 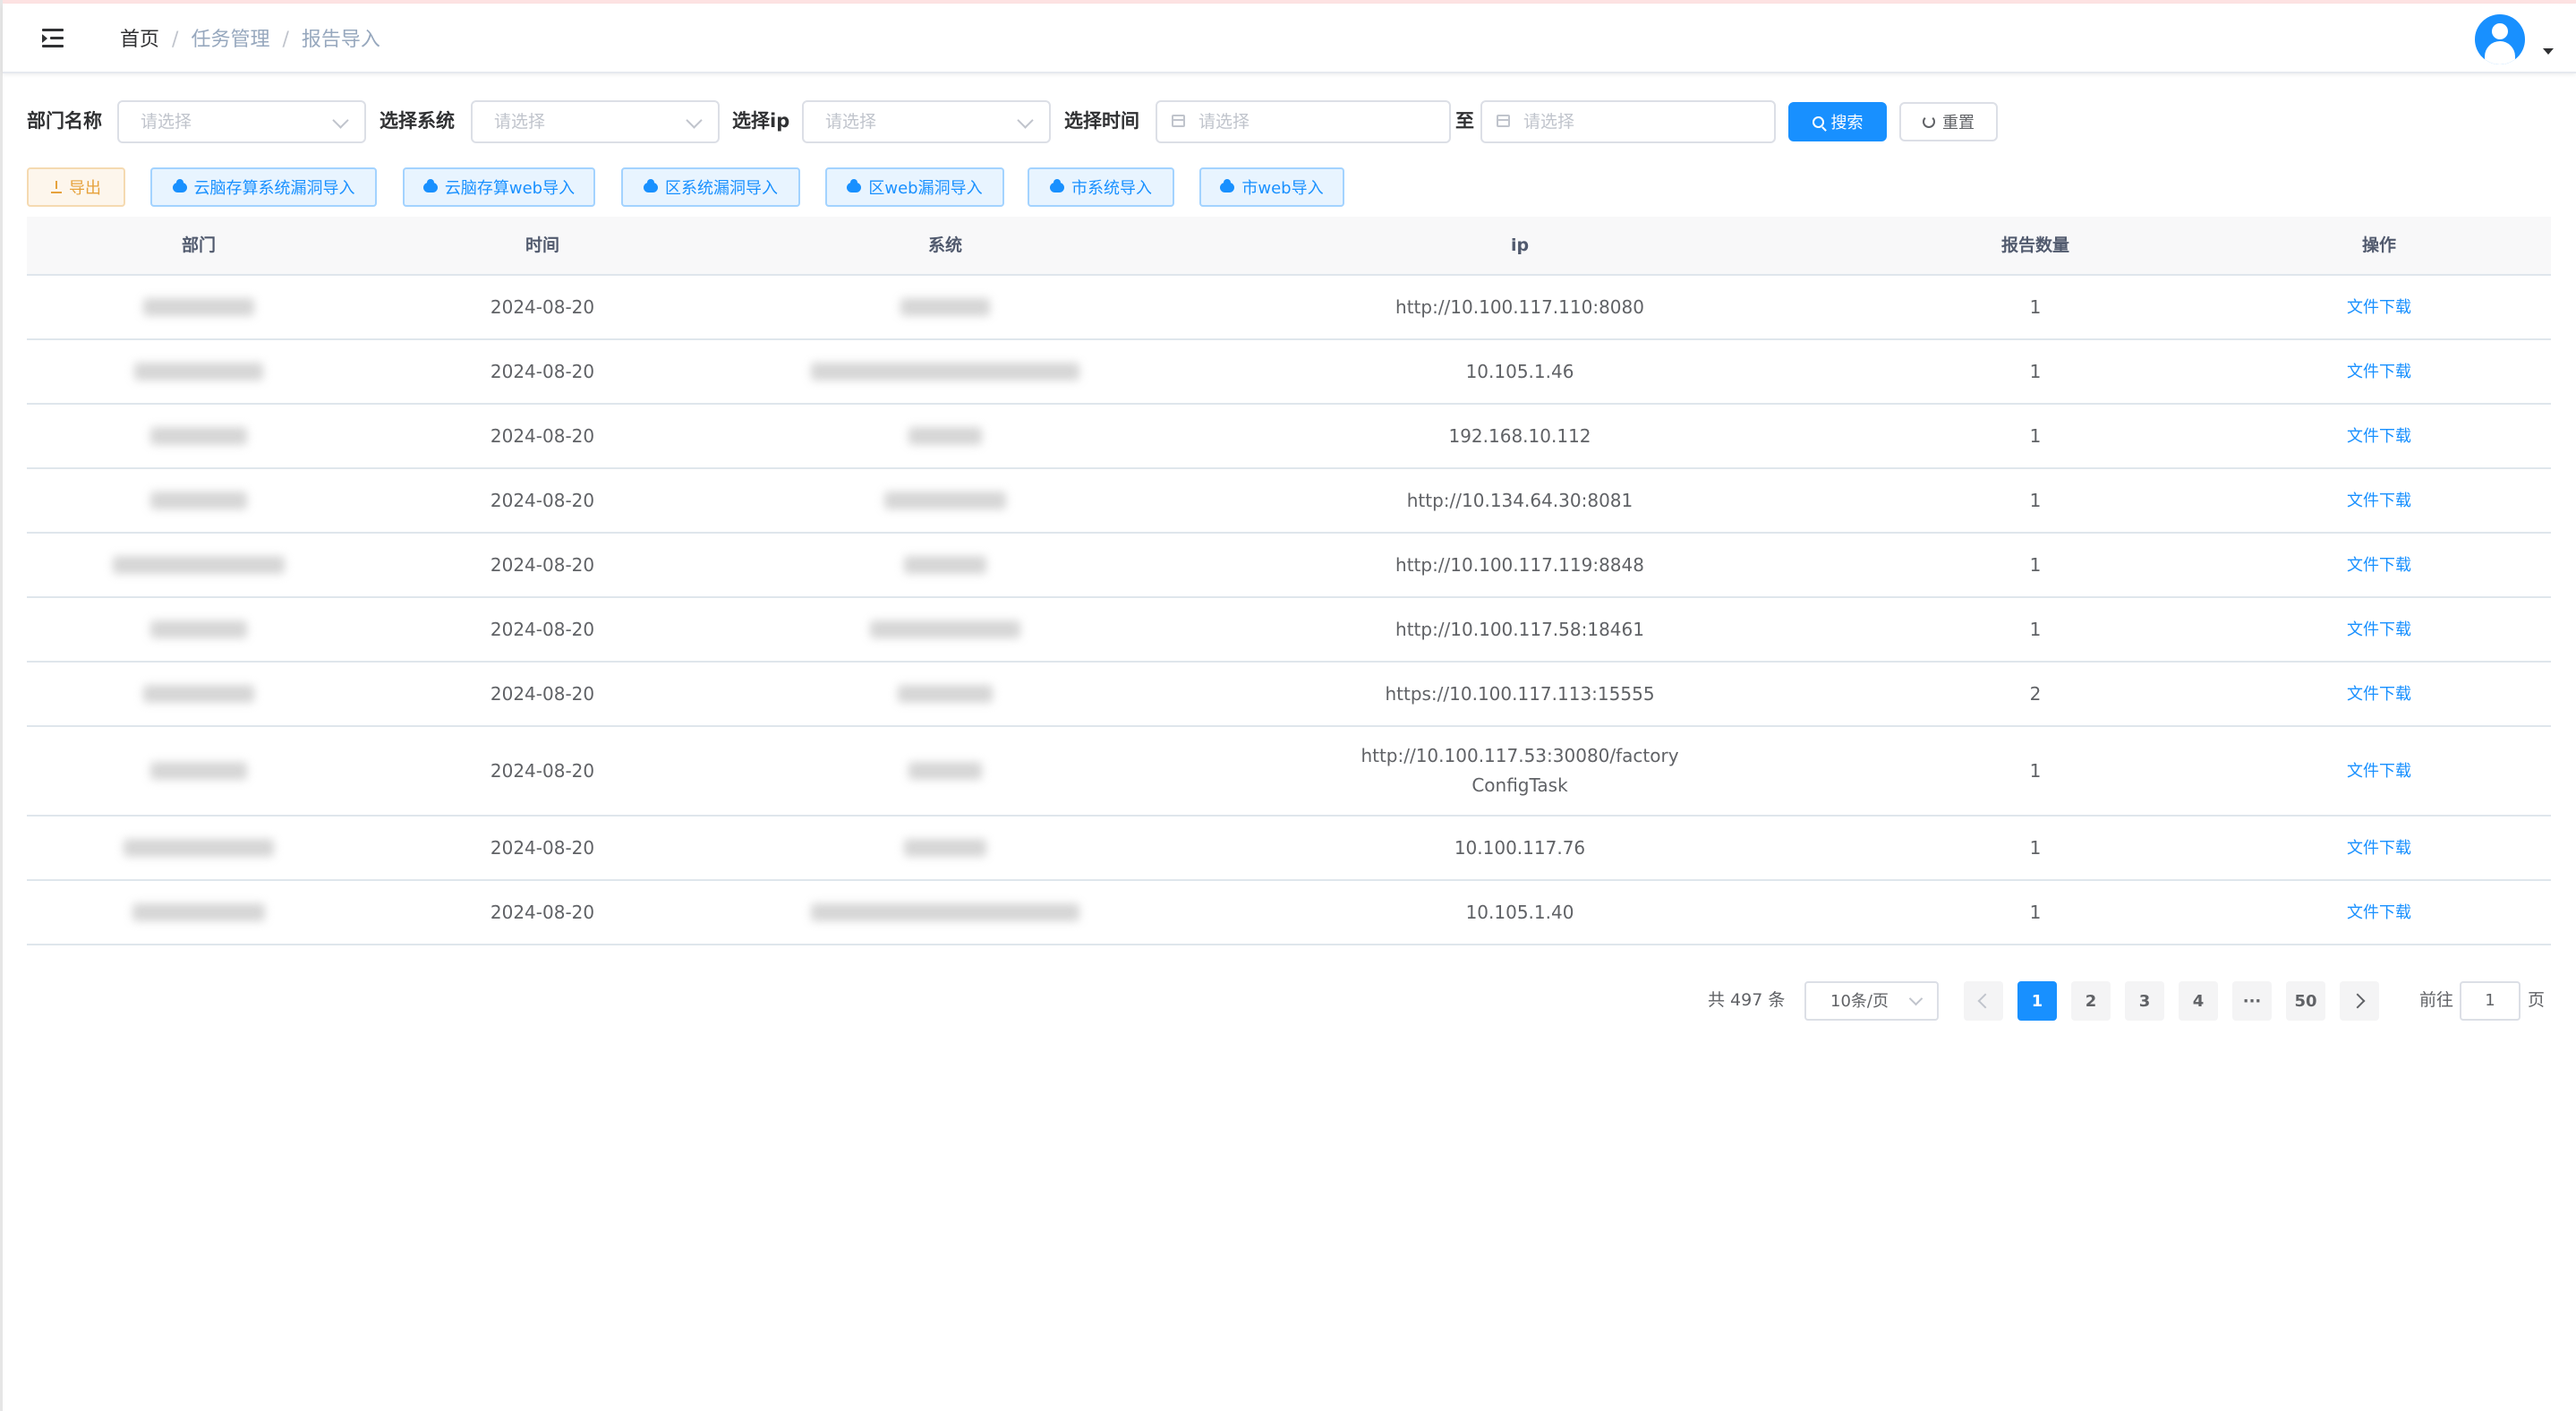 I want to click on search-button: 搜索, so click(x=1837, y=121).